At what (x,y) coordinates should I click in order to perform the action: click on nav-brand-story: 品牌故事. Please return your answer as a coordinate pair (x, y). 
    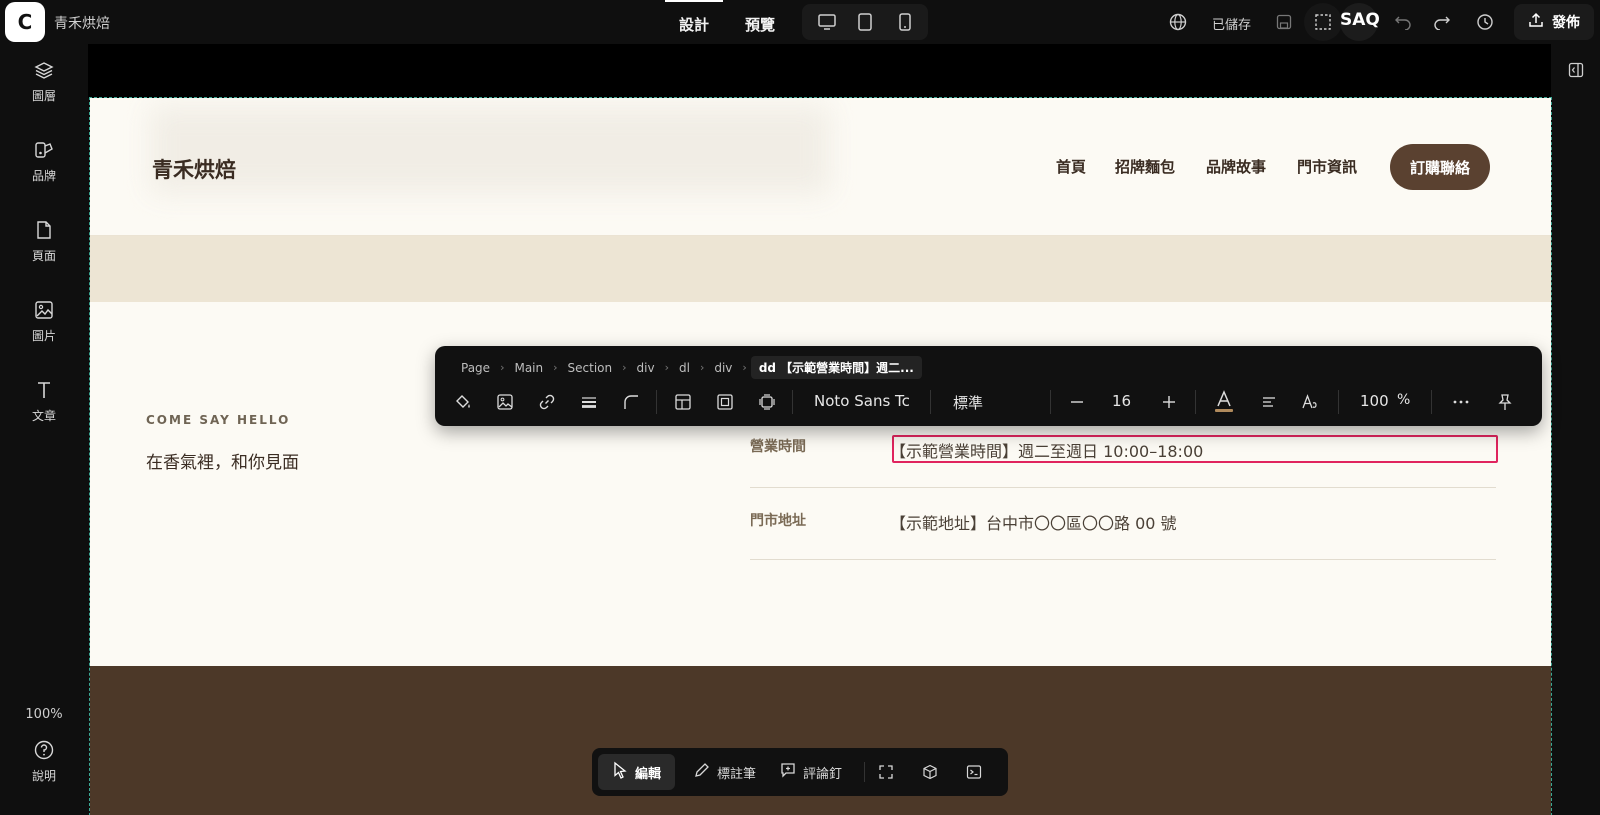
    Looking at the image, I should click on (1236, 166).